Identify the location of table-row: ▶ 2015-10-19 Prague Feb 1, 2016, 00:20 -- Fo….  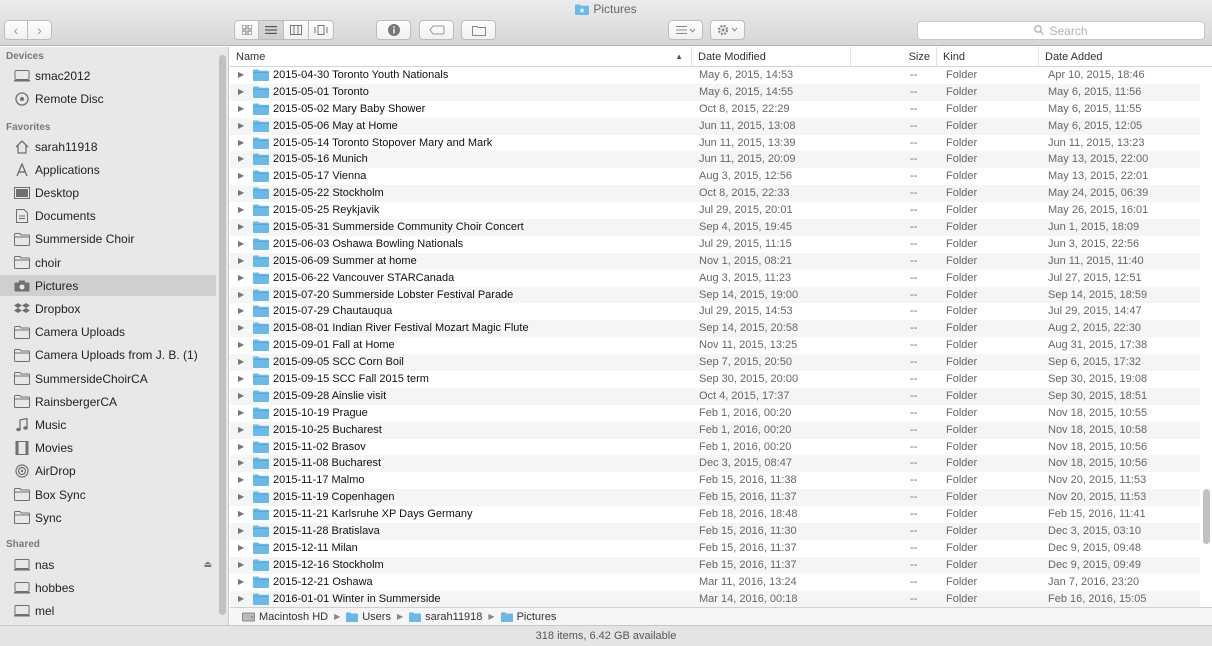
(715, 413).